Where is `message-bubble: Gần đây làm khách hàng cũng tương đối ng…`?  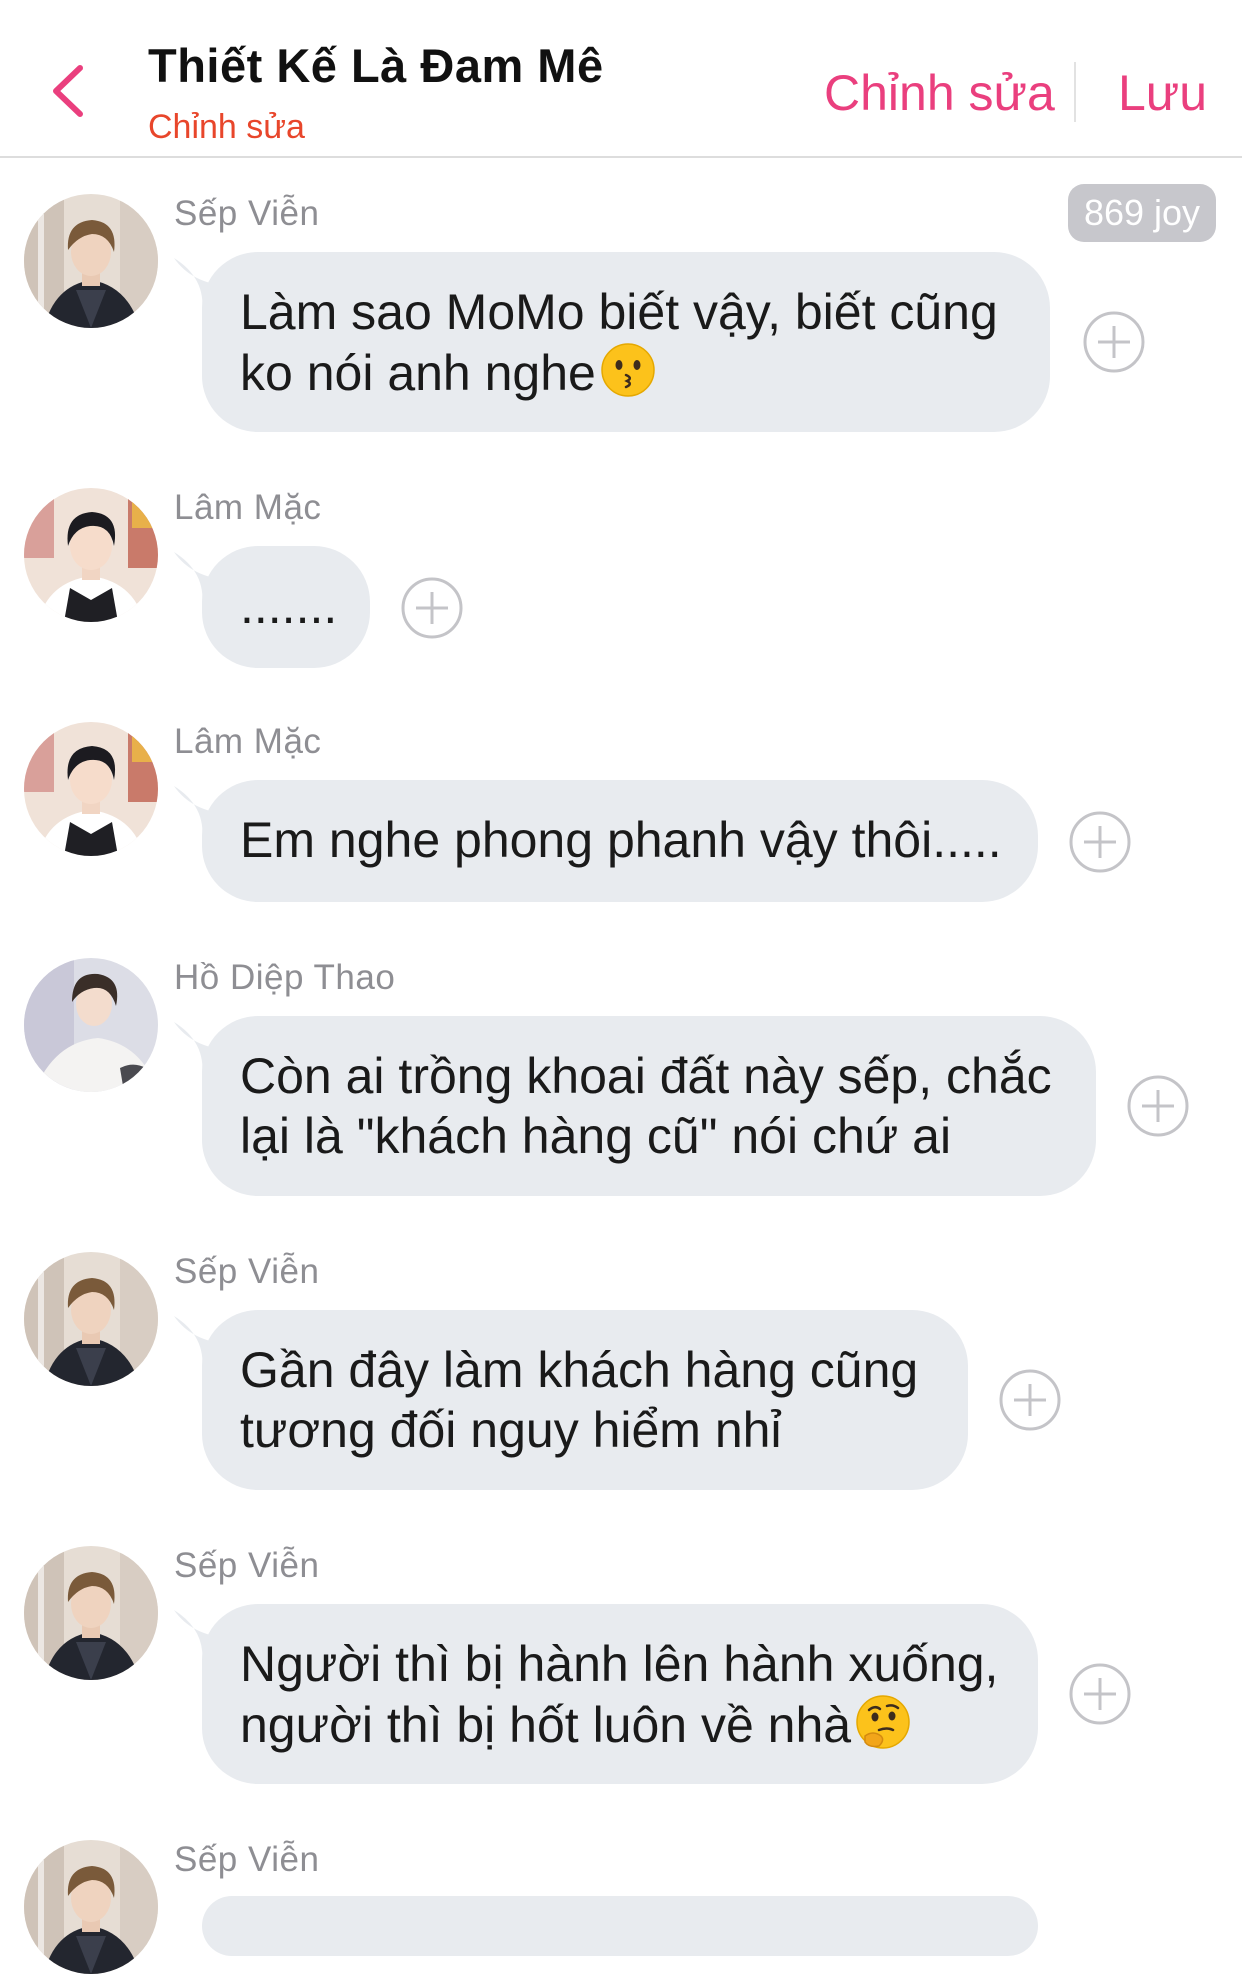 message-bubble: Gần đây làm khách hàng cũng tương đối ng… is located at coordinates (585, 1400).